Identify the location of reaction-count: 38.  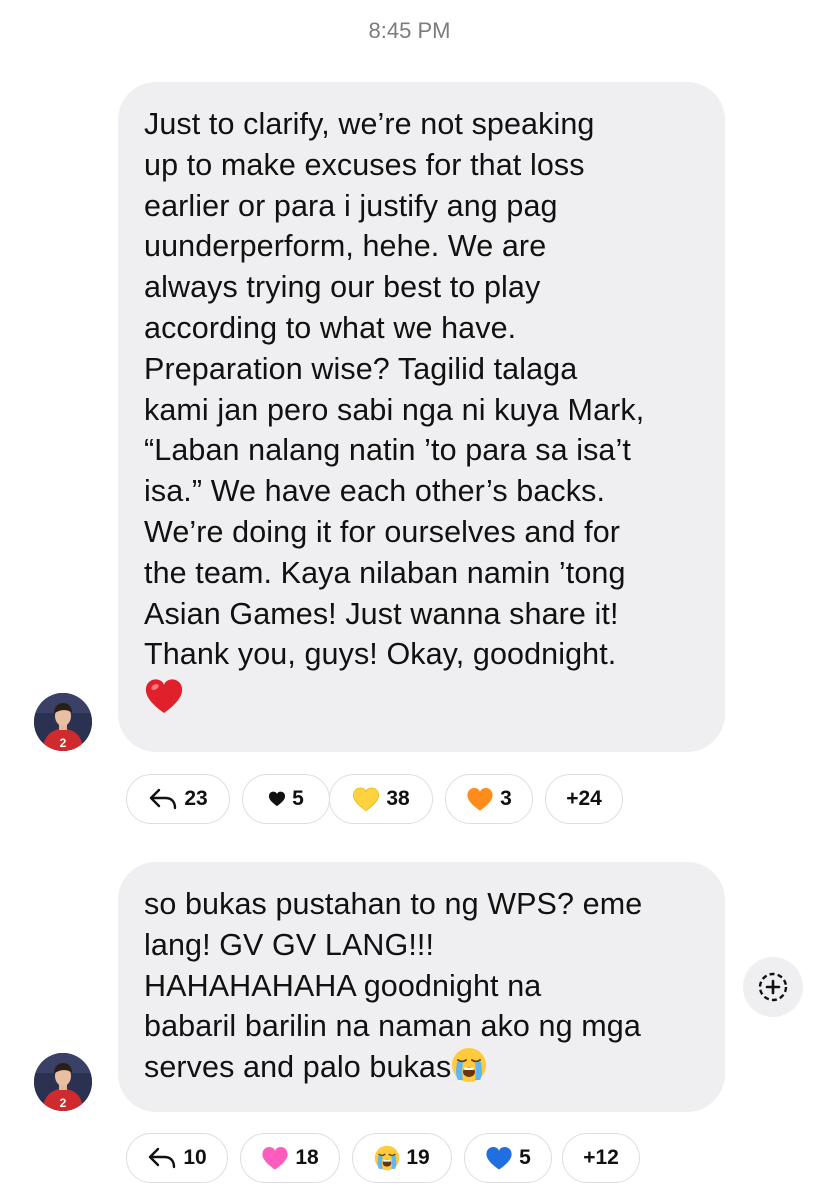
(398, 798).